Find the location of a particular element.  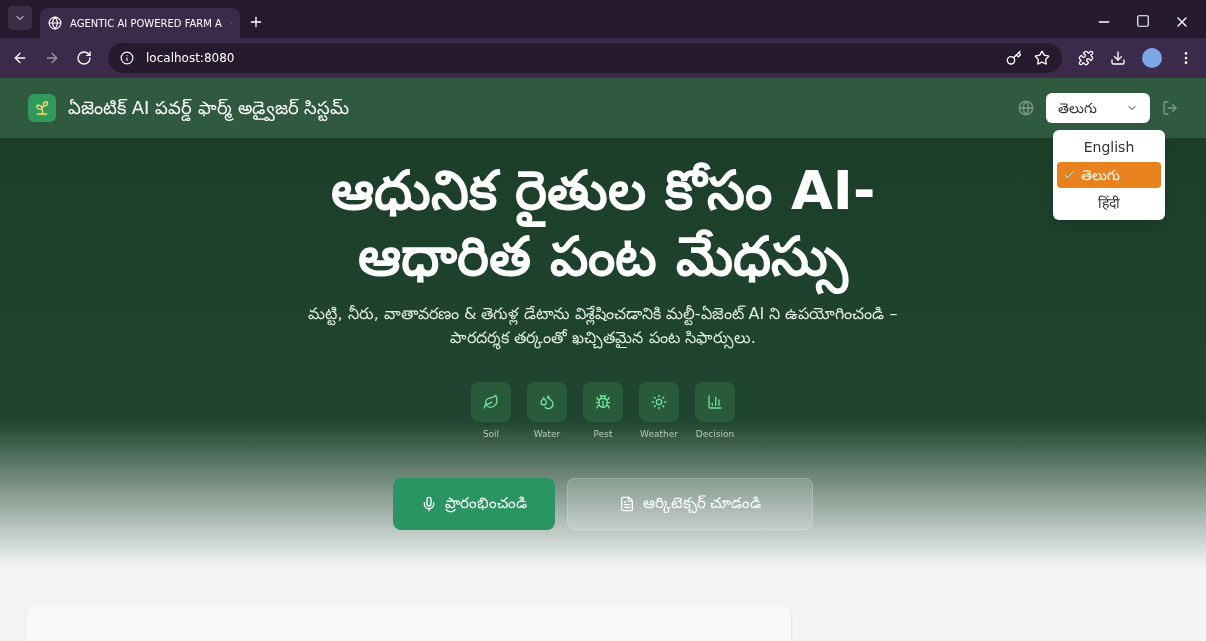

download-icon is located at coordinates (1118, 58).